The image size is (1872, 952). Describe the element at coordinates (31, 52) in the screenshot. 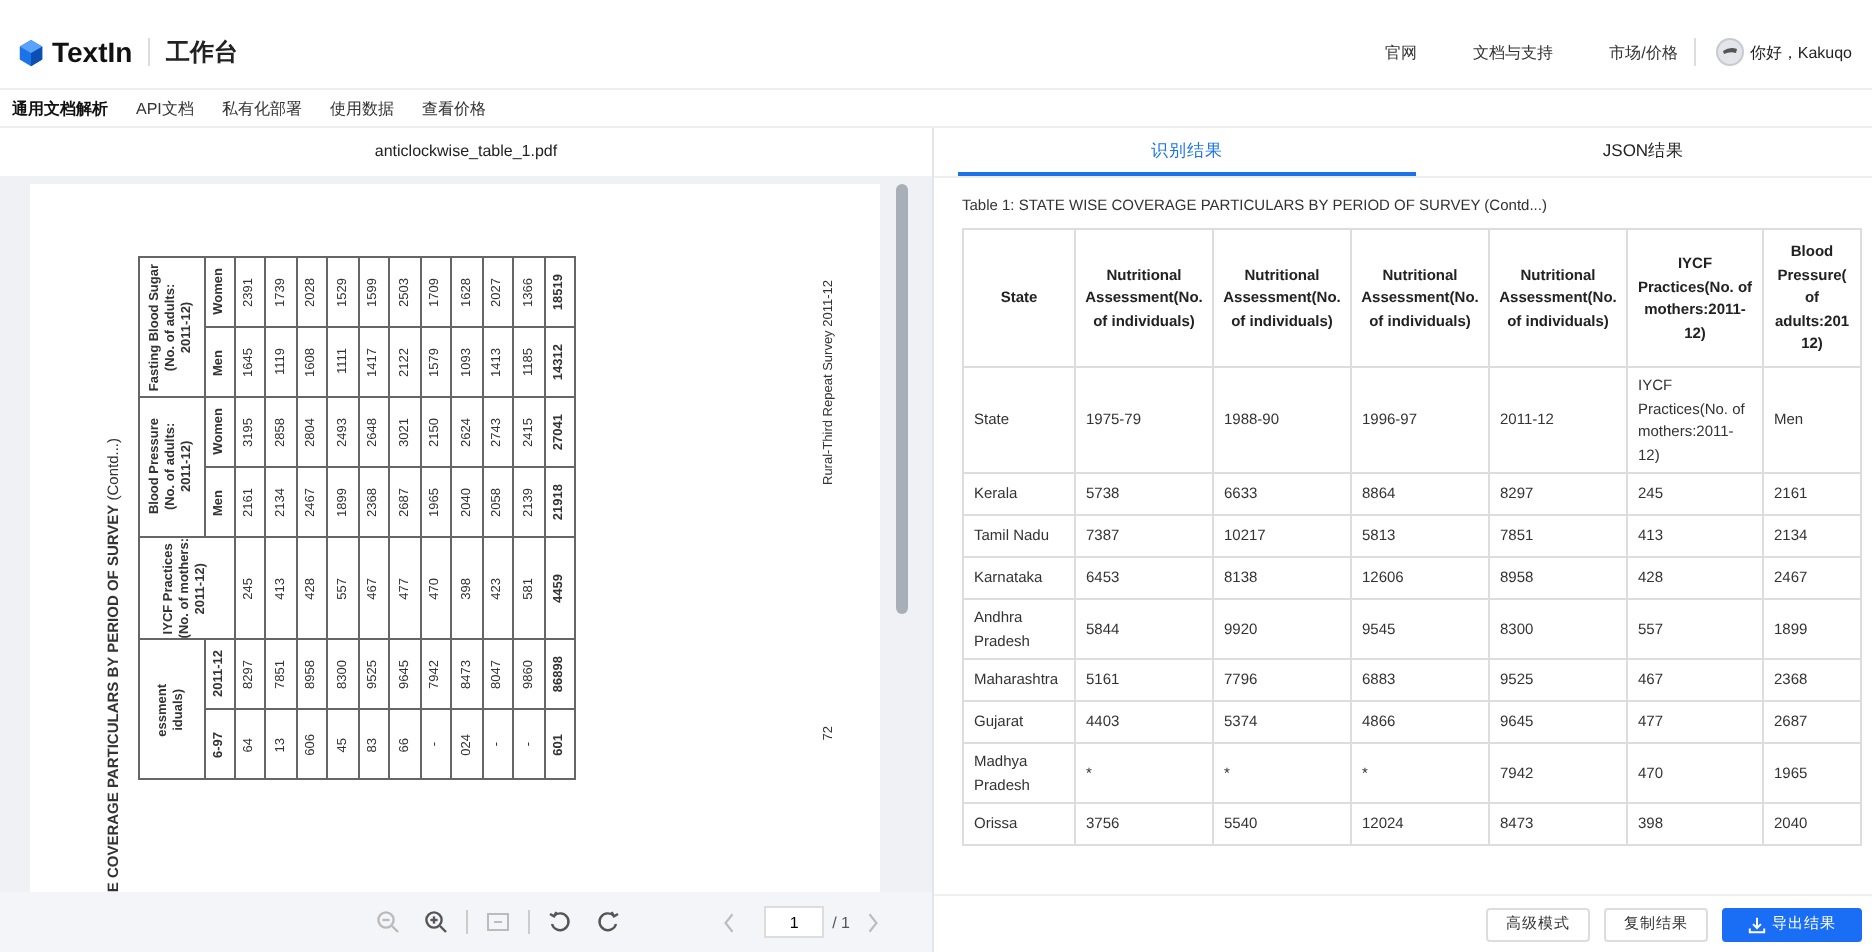

I see `logo-icon` at that location.